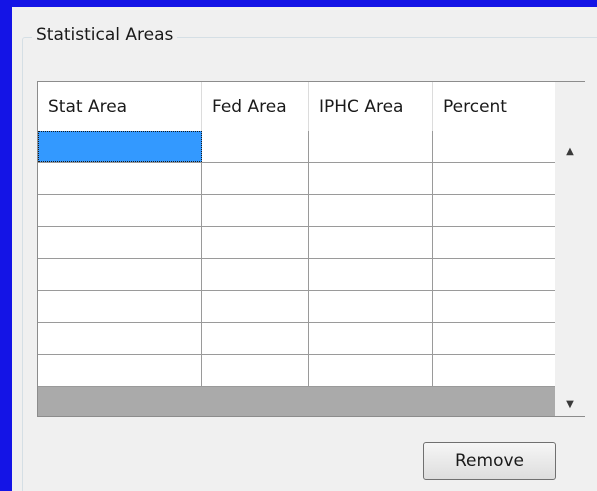 The image size is (597, 491). I want to click on vertical-scrollbar: ▲ ▼, so click(570, 273).